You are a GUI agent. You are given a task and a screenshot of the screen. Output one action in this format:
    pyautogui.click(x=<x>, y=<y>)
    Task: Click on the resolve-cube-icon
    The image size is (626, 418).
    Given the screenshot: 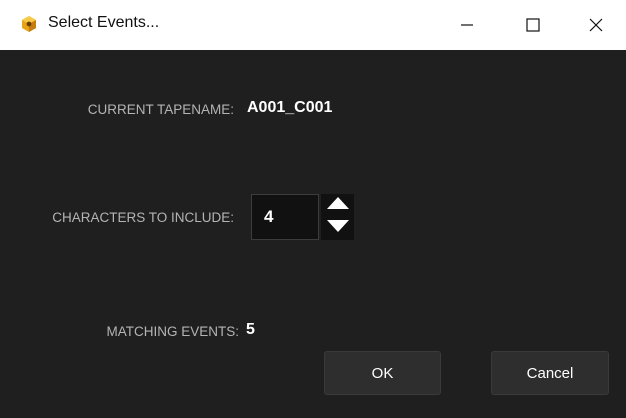 What is the action you would take?
    pyautogui.click(x=29, y=24)
    